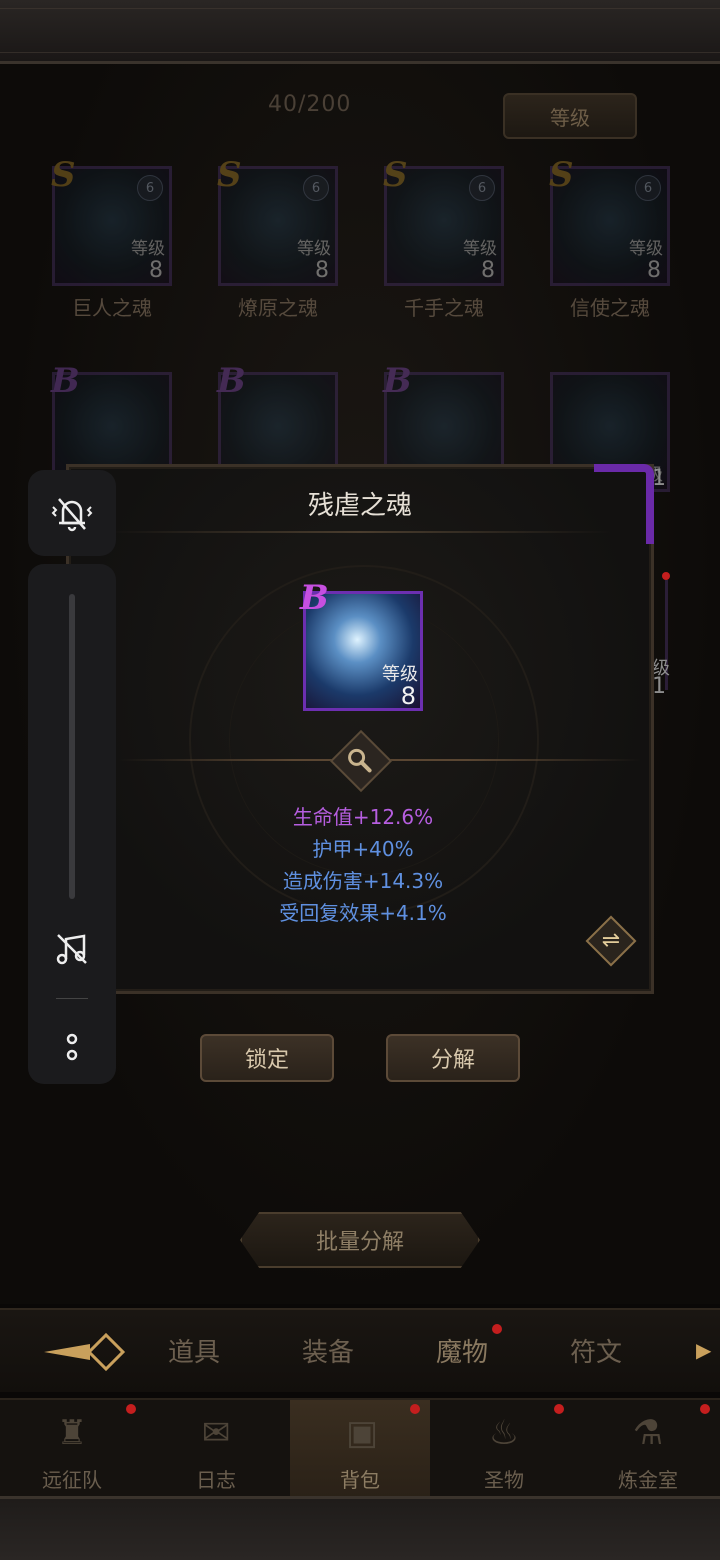  What do you see at coordinates (360, 532) in the screenshot?
I see `title-divider` at bounding box center [360, 532].